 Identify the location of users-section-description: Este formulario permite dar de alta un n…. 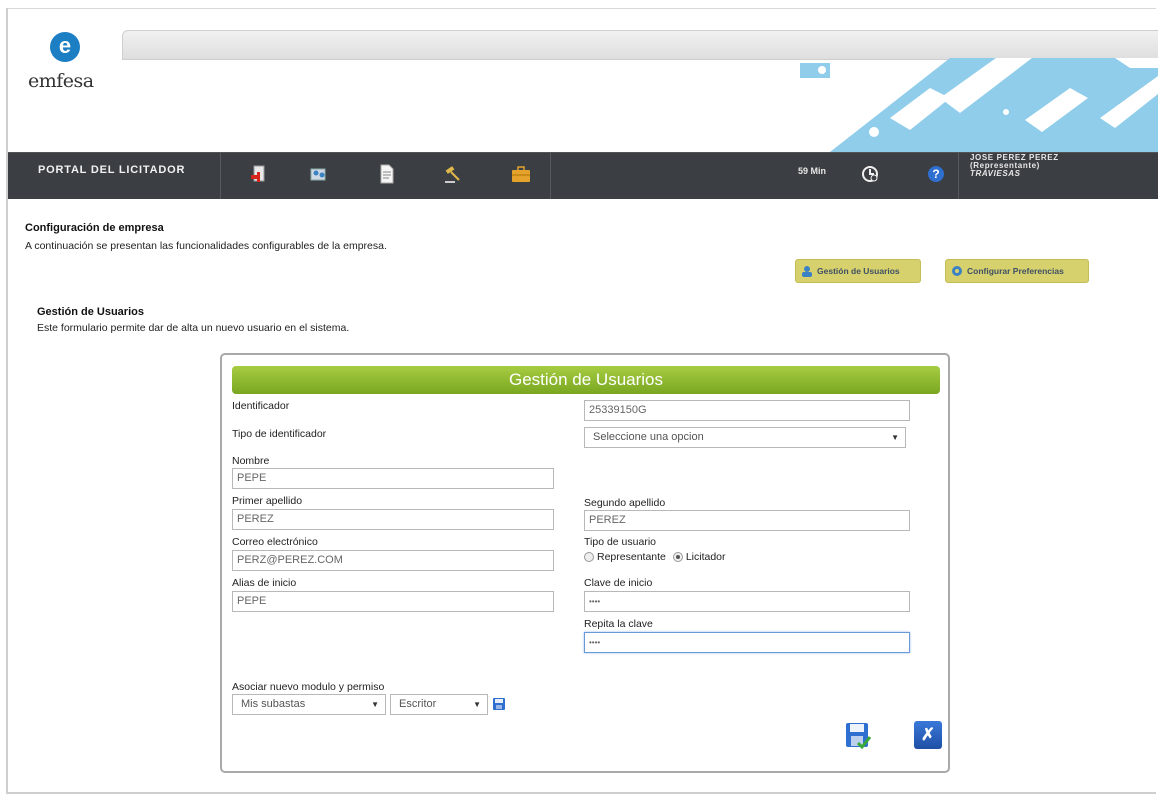
(193, 328).